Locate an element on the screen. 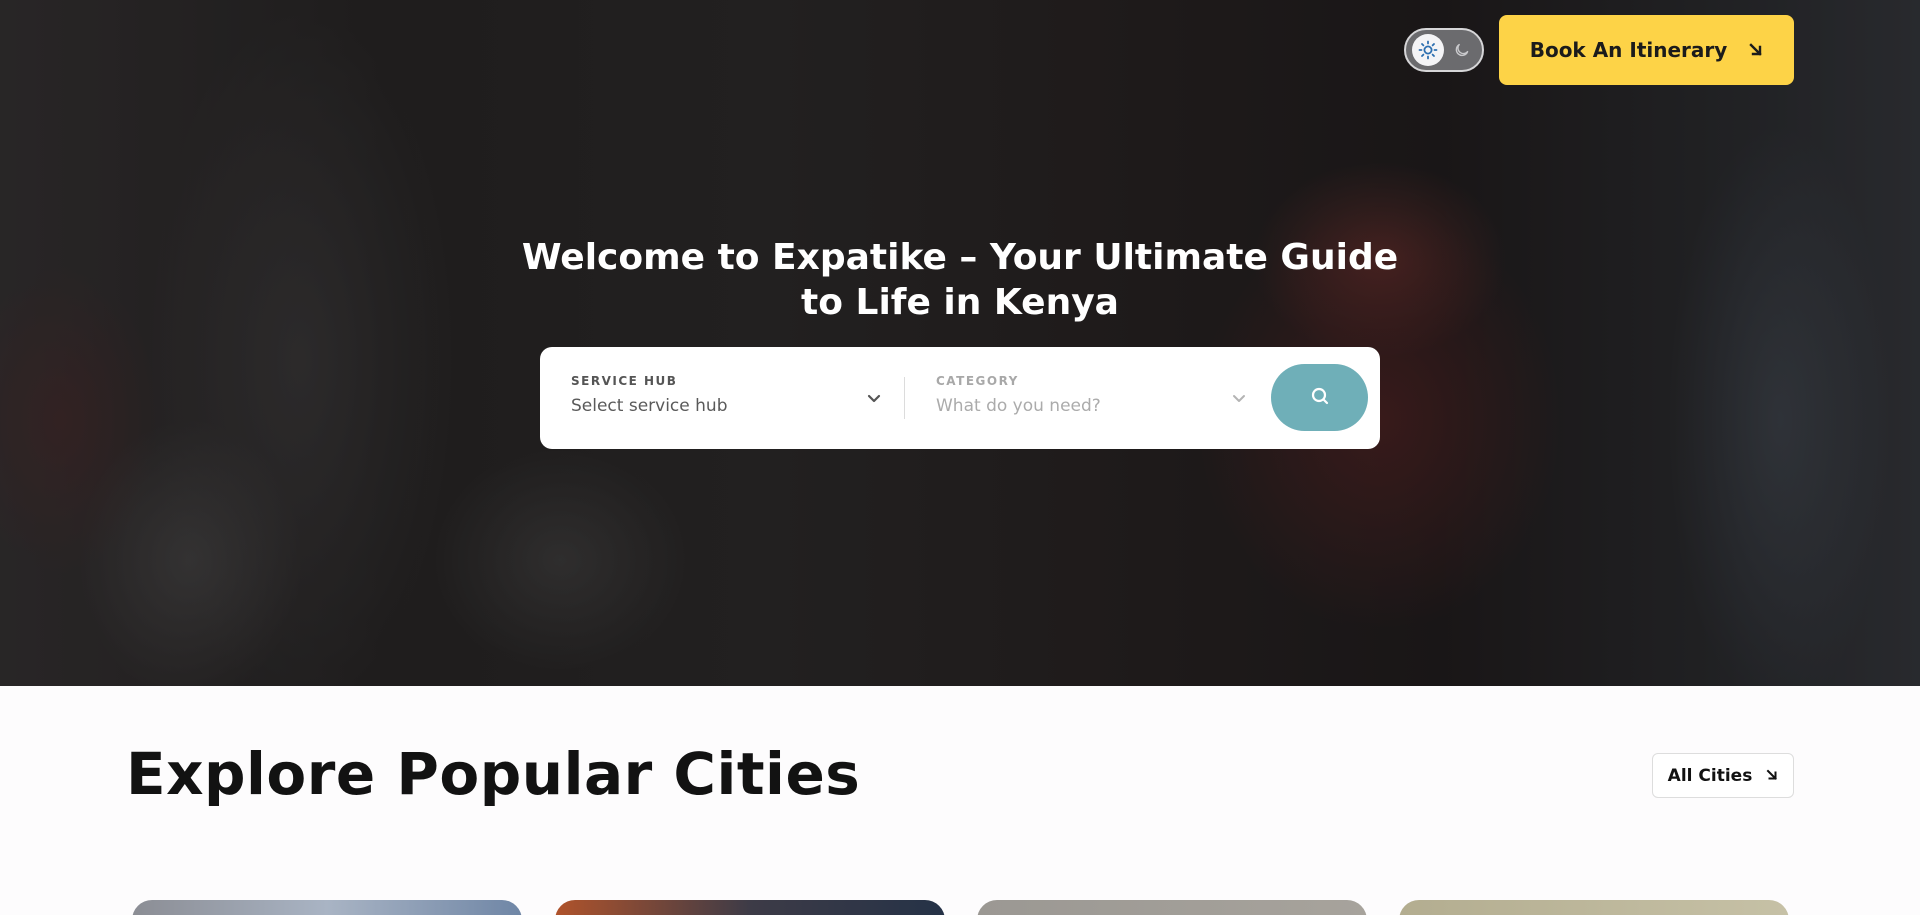 The height and width of the screenshot is (915, 1920). book-itinerary-button: Book An Itinerary is located at coordinates (1646, 50).